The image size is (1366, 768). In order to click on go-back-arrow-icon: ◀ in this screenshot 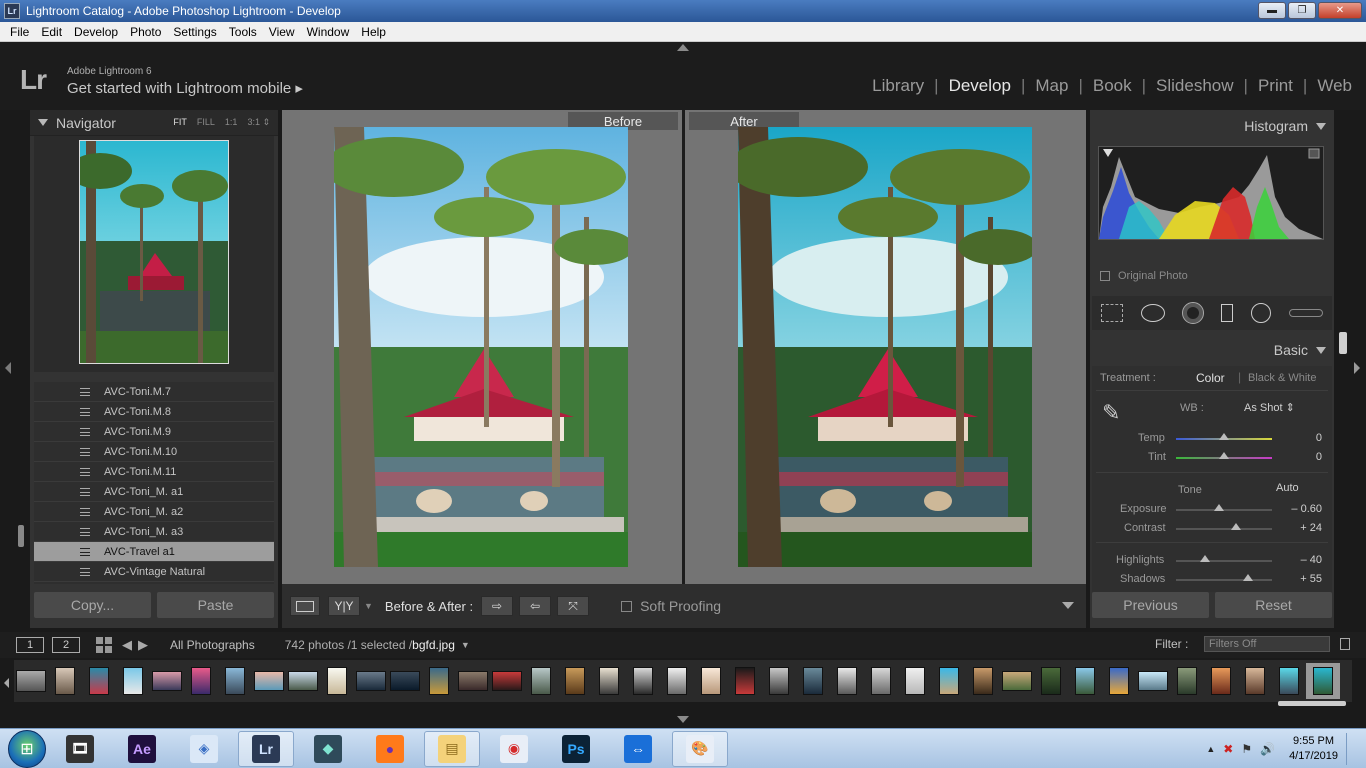, I will do `click(127, 645)`.